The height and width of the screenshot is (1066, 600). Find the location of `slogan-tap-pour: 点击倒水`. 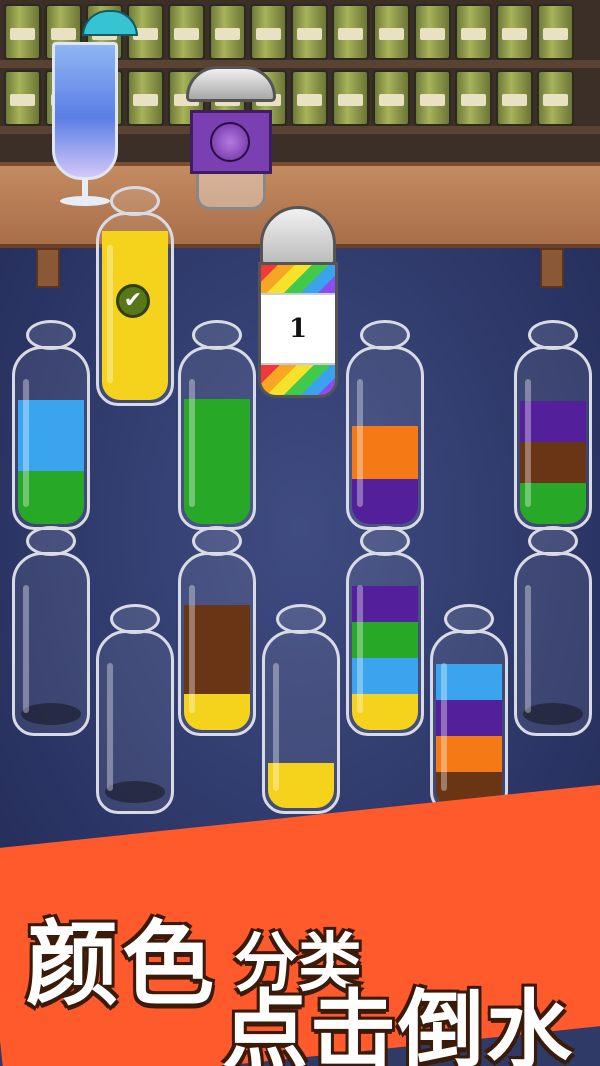

slogan-tap-pour: 点击倒水 is located at coordinates (398, 1023).